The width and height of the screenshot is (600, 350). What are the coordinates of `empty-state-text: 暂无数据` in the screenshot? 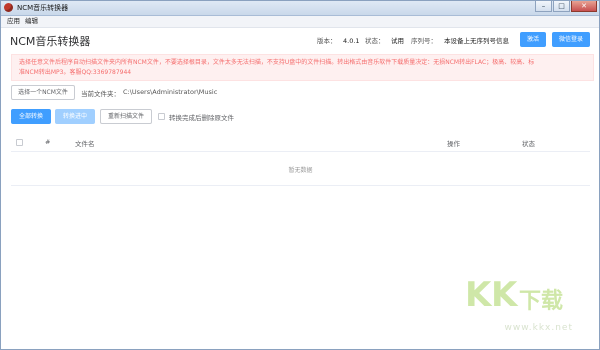 It's located at (300, 170).